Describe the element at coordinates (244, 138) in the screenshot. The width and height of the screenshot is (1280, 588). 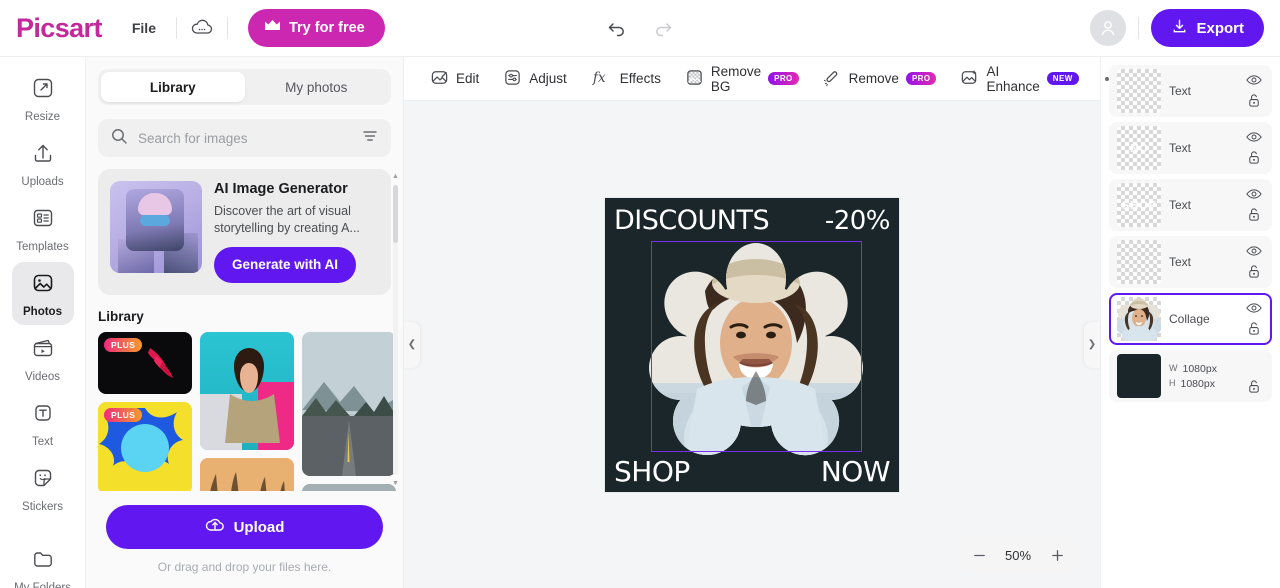
I see `search-input` at that location.